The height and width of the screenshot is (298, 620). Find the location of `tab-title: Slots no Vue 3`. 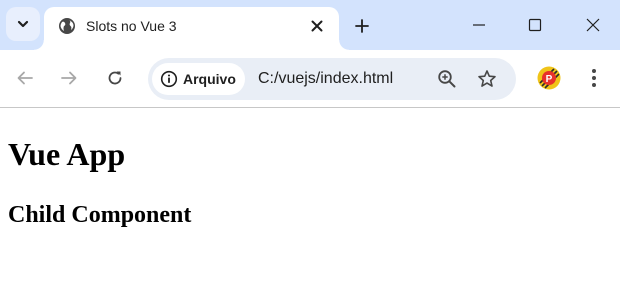

tab-title: Slots no Vue 3 is located at coordinates (131, 26).